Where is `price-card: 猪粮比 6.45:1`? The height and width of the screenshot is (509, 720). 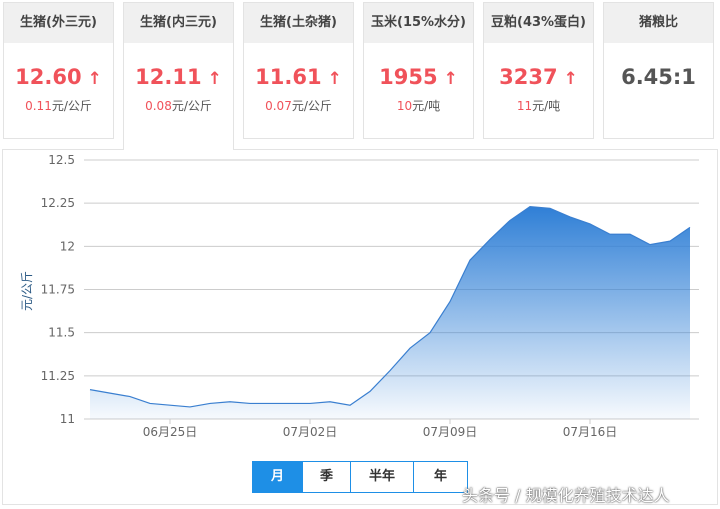 price-card: 猪粮比 6.45:1 is located at coordinates (658, 70).